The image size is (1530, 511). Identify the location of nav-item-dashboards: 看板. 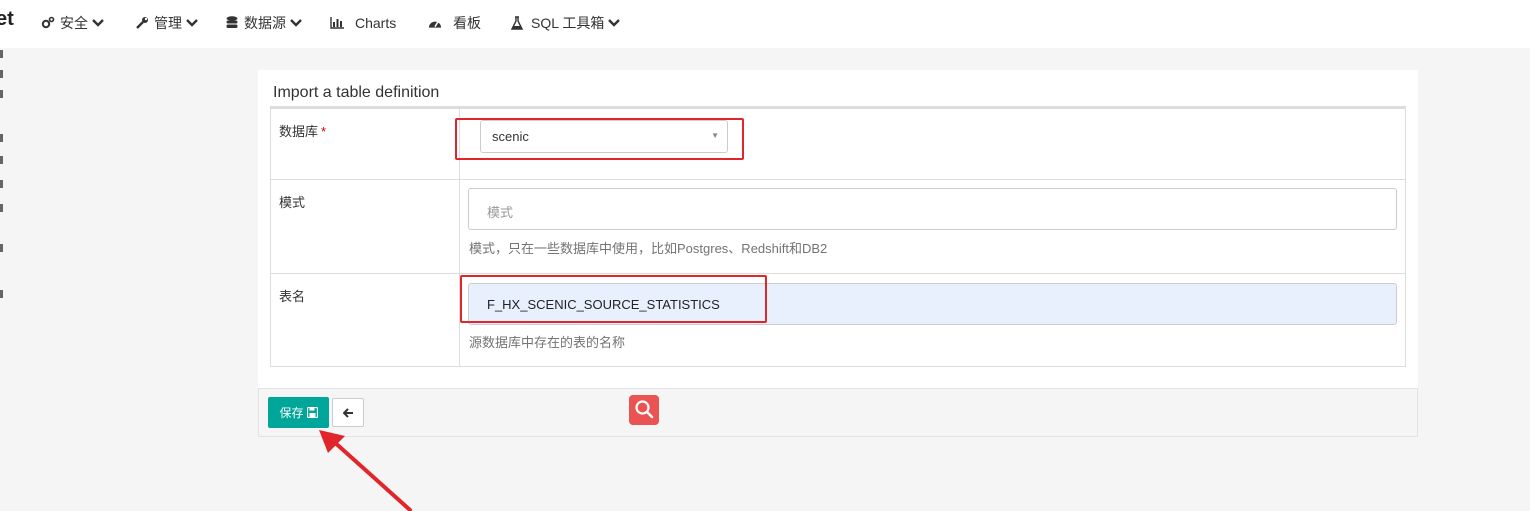
(454, 23).